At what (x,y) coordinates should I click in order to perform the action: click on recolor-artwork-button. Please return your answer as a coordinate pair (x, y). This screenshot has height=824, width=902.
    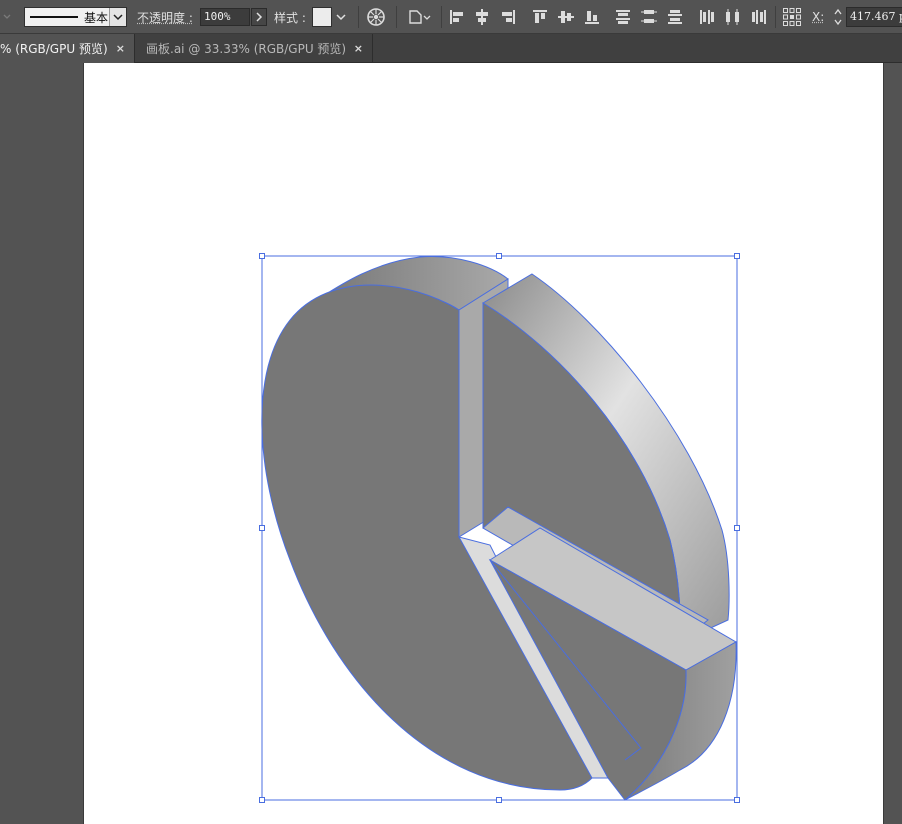
    Looking at the image, I should click on (376, 17).